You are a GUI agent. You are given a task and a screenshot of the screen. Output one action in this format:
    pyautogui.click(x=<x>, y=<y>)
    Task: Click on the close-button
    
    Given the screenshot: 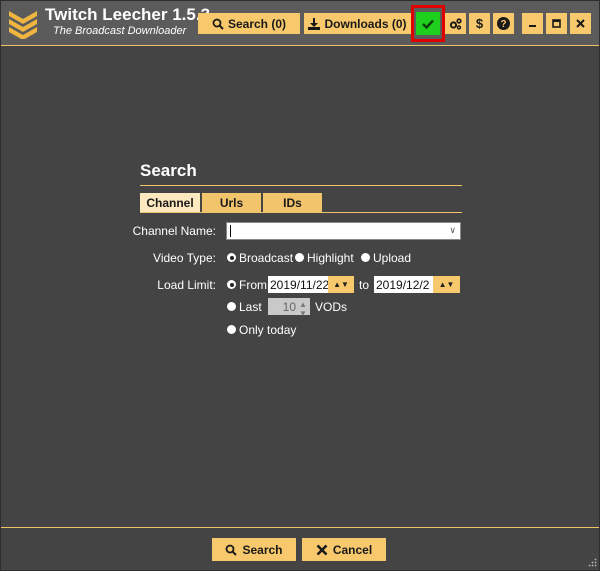 What is the action you would take?
    pyautogui.click(x=580, y=23)
    